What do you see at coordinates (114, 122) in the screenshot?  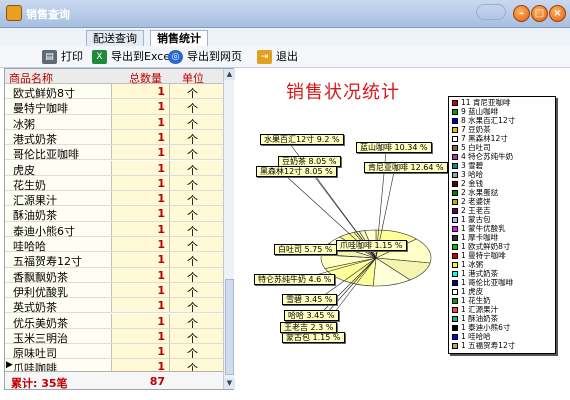 I see `table-row: 冰粥 1 个` at bounding box center [114, 122].